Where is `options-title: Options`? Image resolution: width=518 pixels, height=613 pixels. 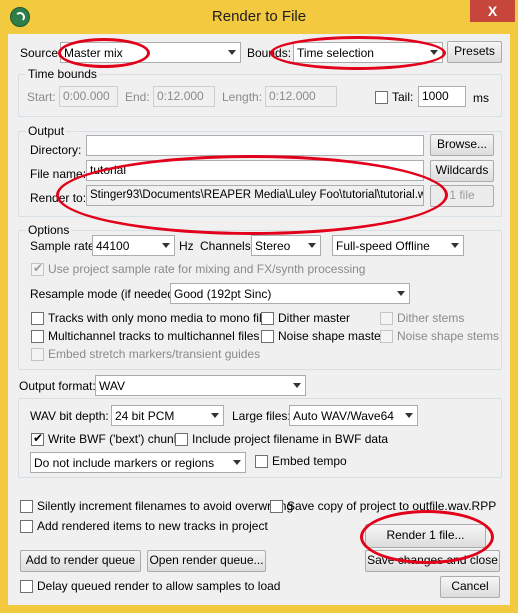 options-title: Options is located at coordinates (49, 230).